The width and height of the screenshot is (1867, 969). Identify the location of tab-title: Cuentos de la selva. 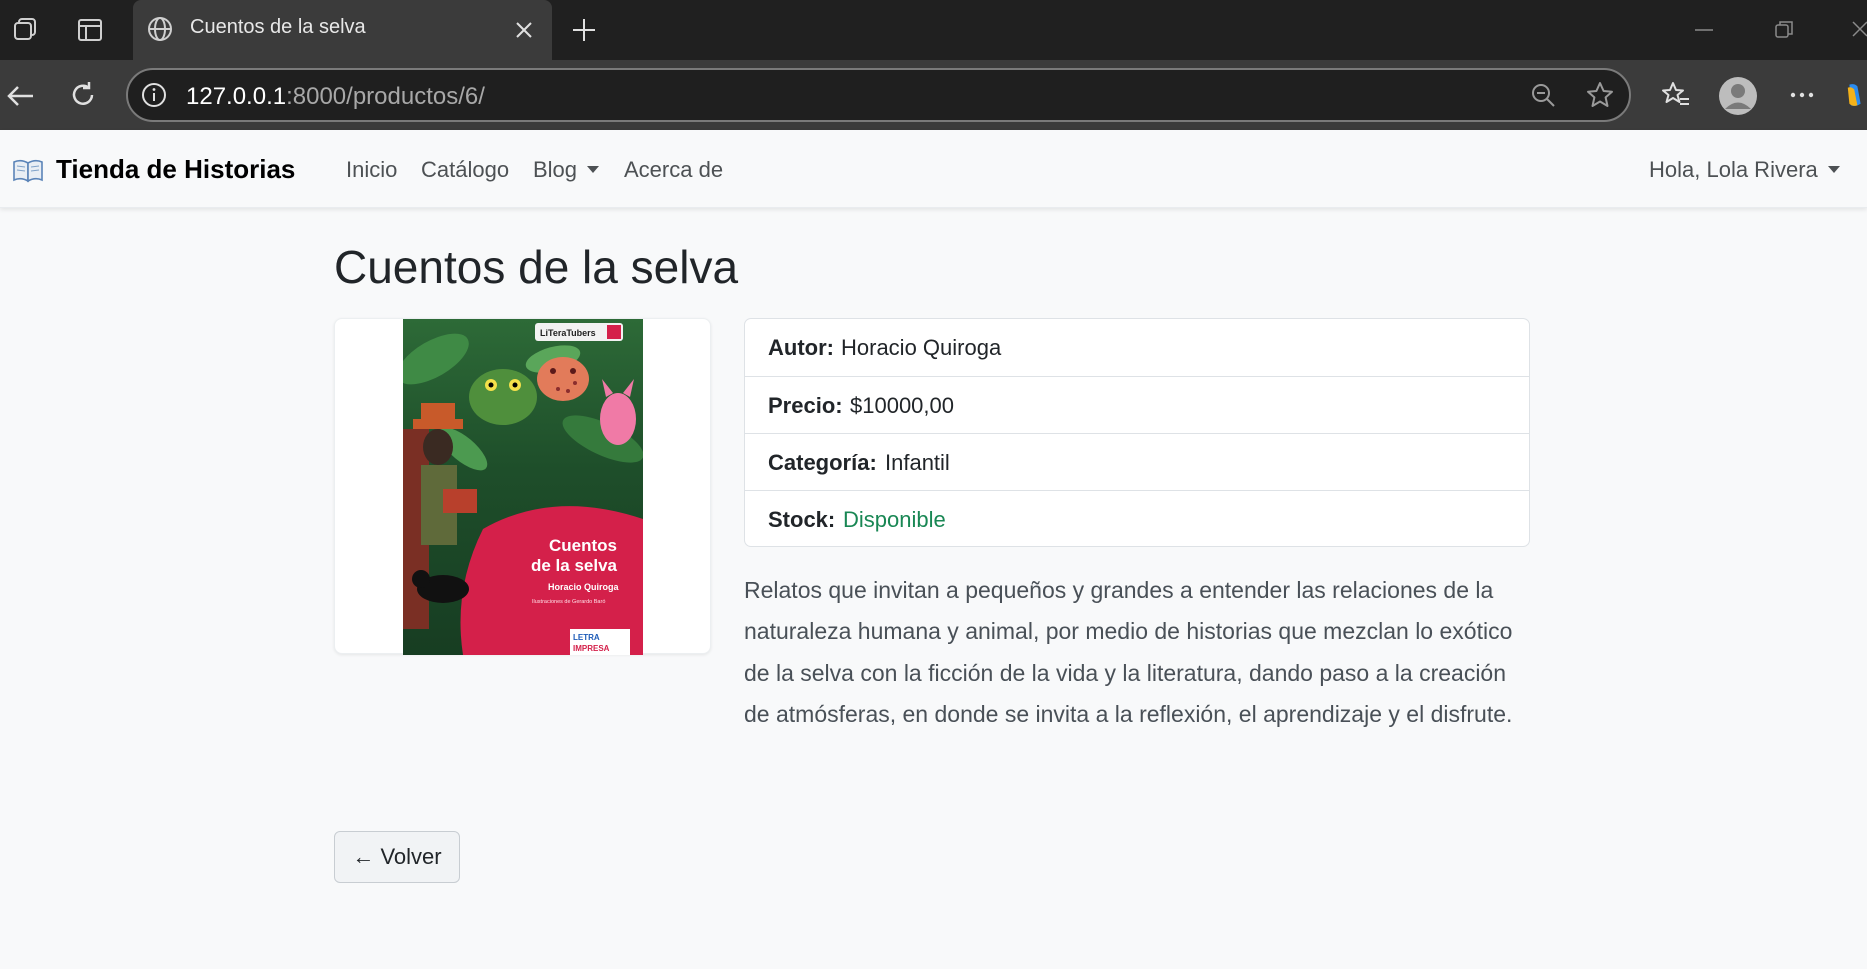
(278, 27).